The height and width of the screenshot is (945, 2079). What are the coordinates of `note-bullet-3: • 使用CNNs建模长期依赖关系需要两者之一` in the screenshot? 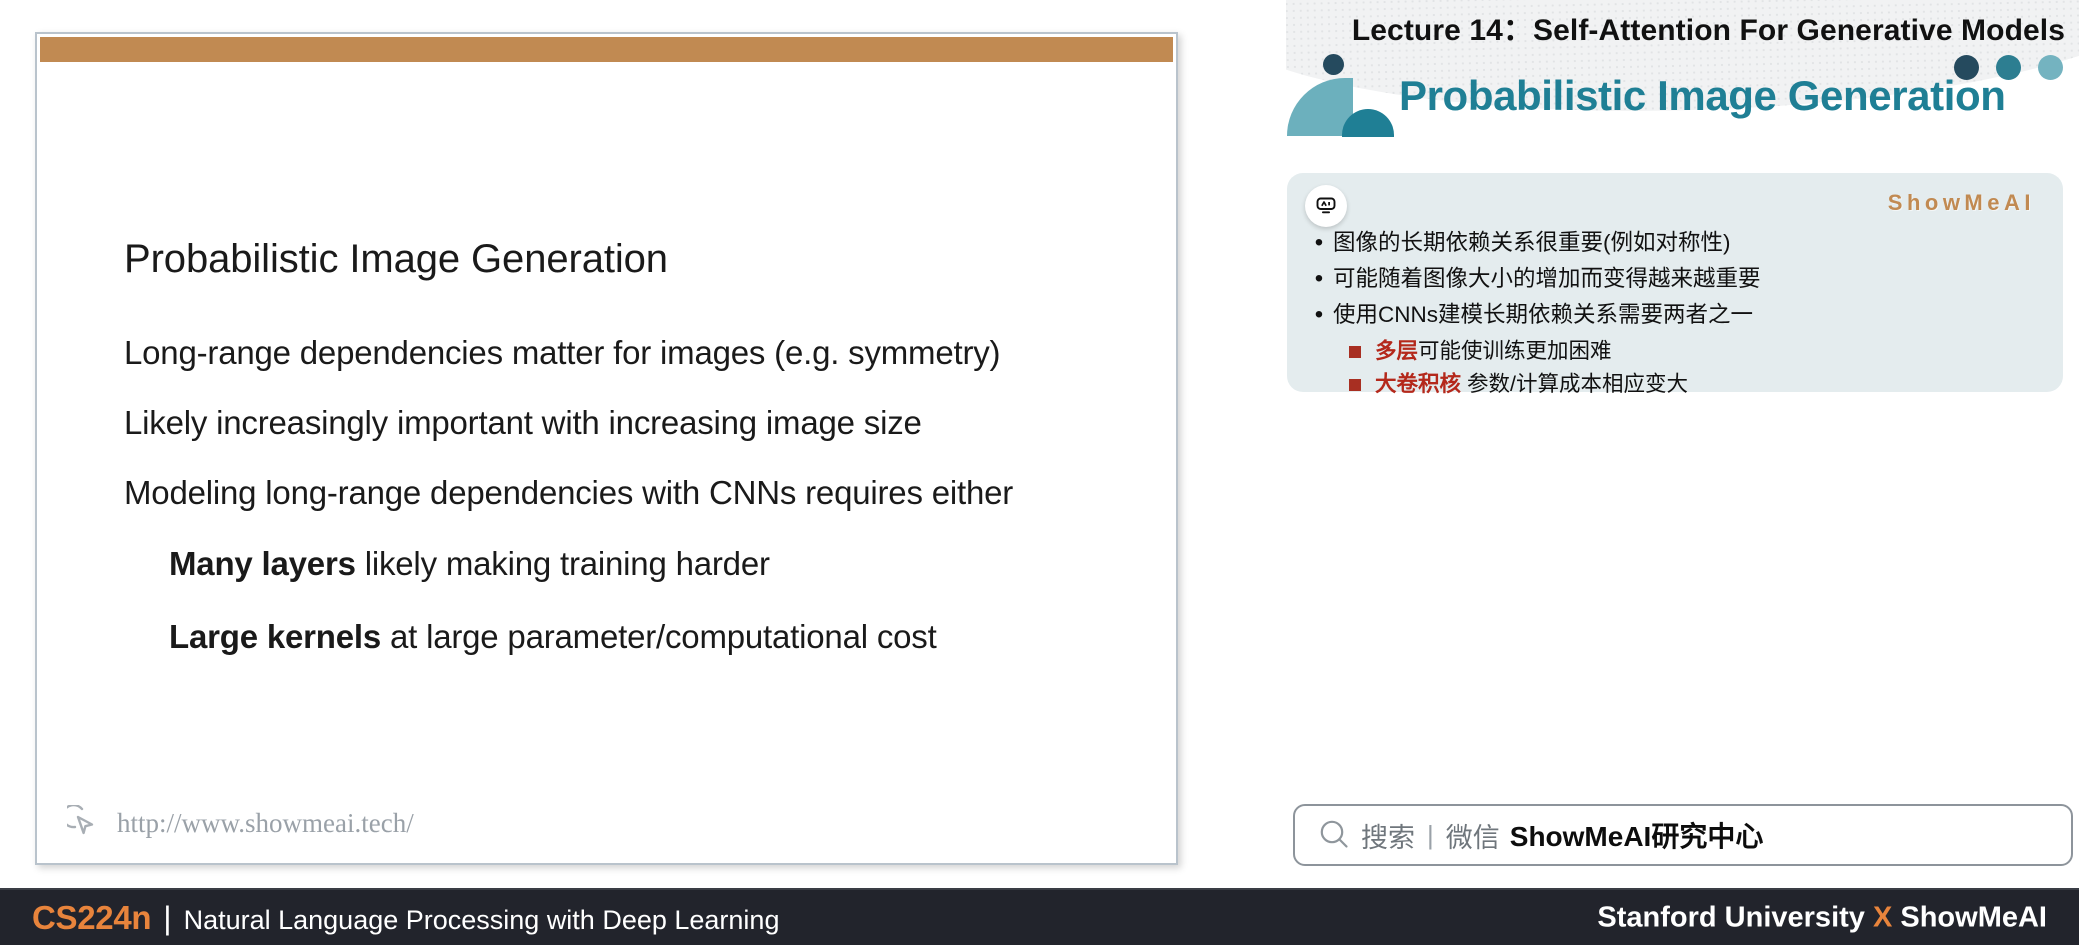 It's located at (1679, 315).